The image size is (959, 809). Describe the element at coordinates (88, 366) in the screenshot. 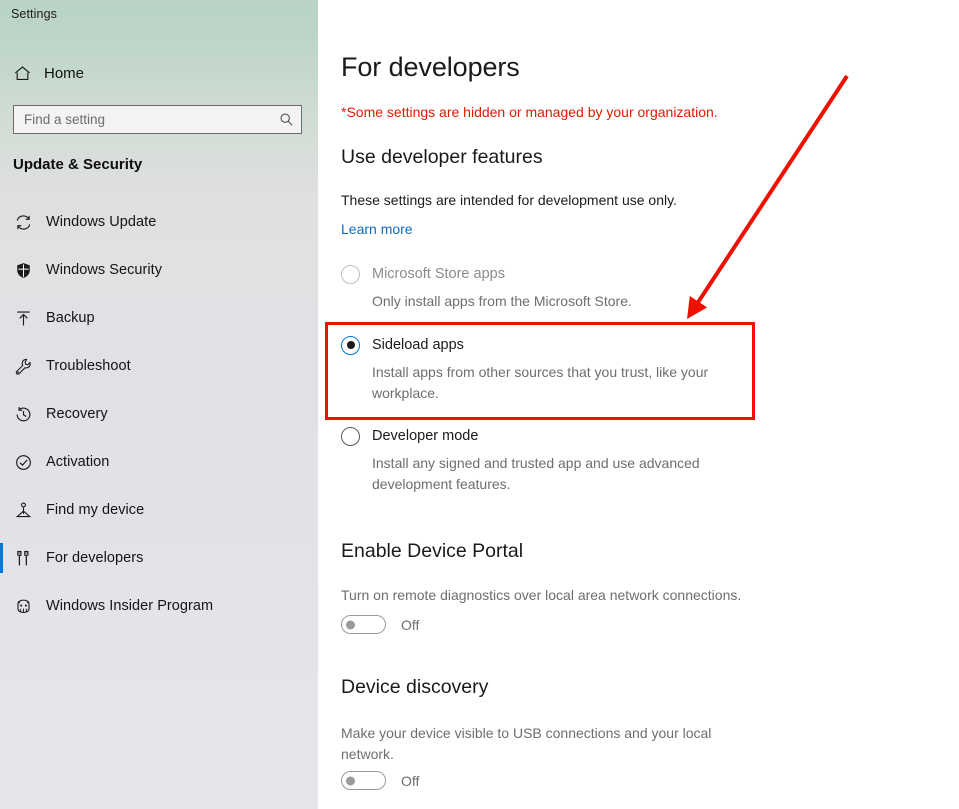

I see `sidebar-item-label: Troubleshoot` at that location.